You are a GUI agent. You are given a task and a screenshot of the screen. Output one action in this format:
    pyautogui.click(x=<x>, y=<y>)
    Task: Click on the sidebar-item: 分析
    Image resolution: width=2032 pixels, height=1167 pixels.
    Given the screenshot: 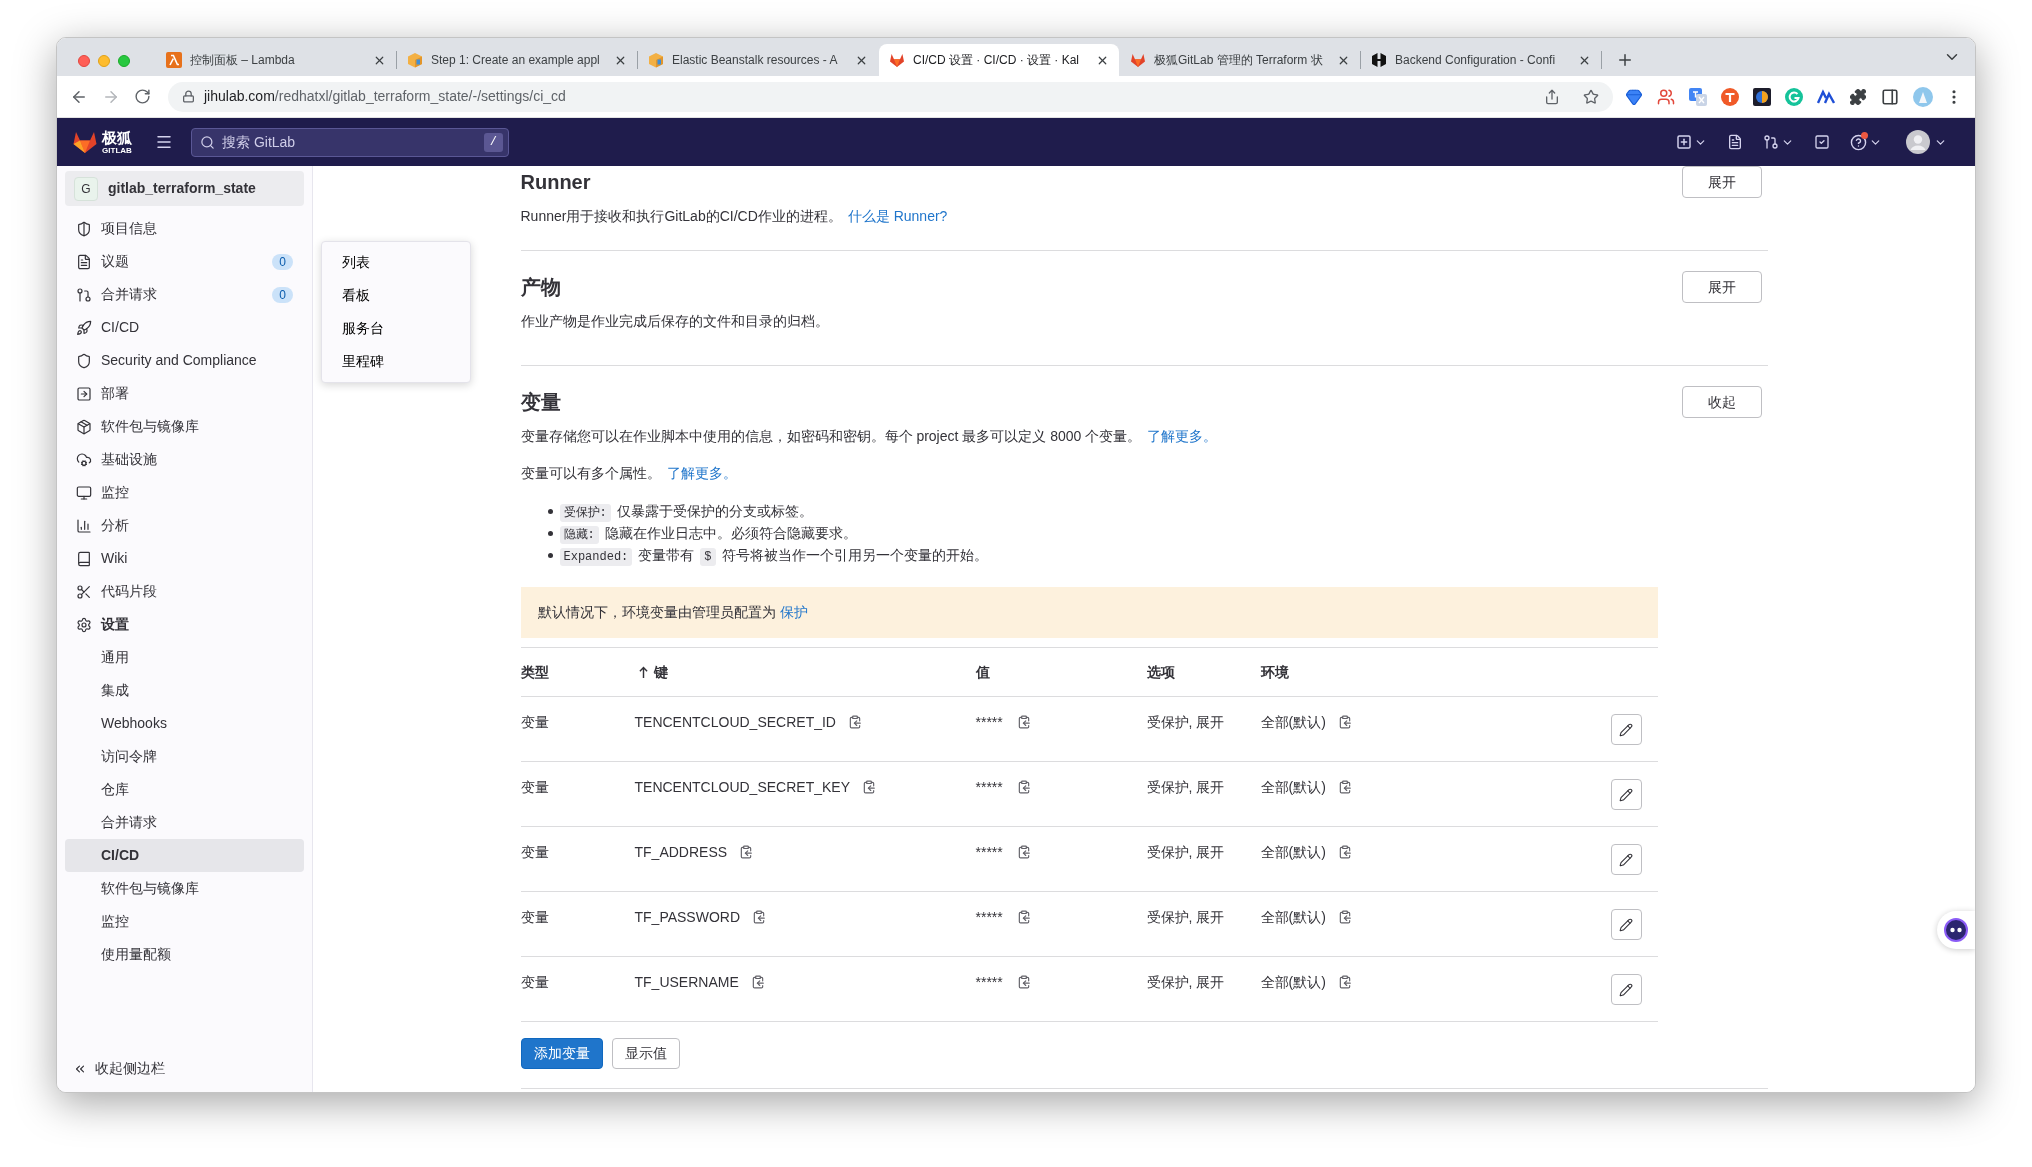 What is the action you would take?
    pyautogui.click(x=184, y=525)
    